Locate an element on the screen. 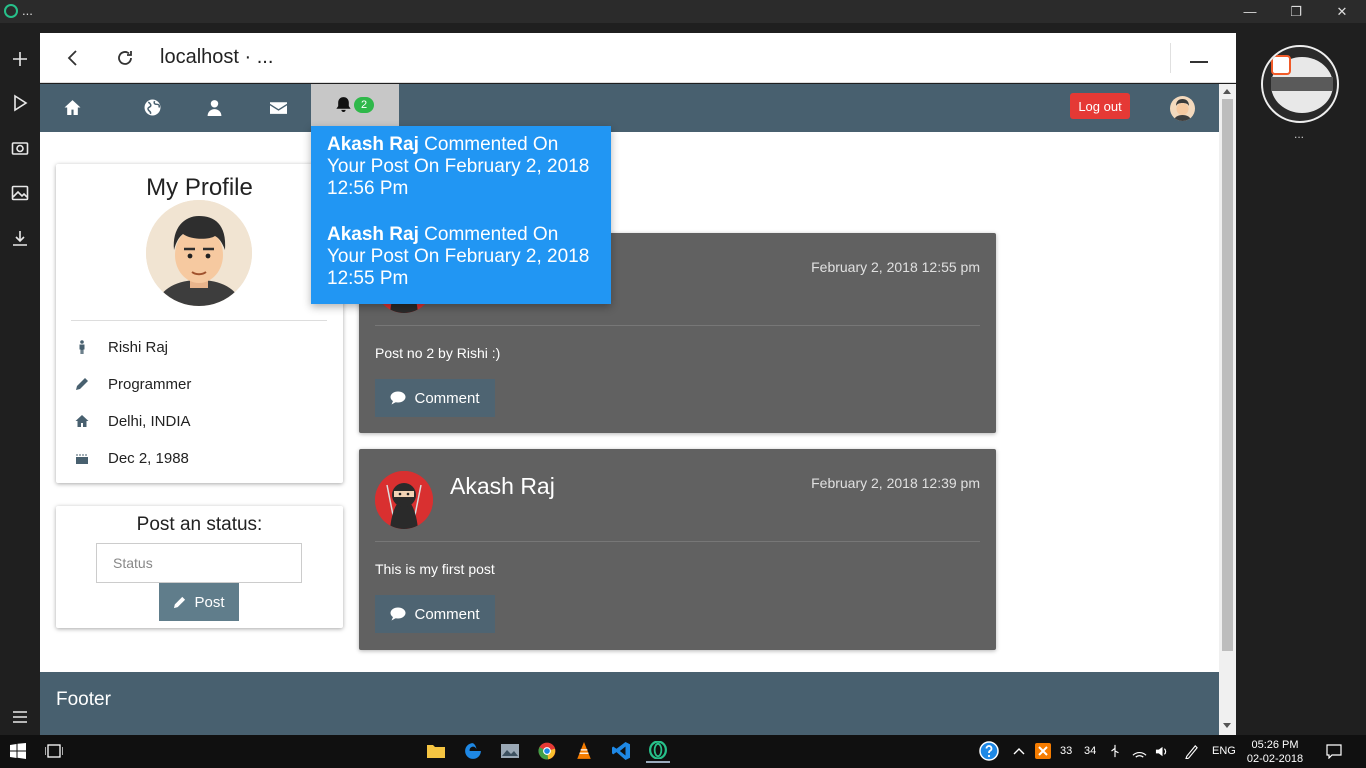  profile-location: Delhi, INDIA is located at coordinates (149, 421).